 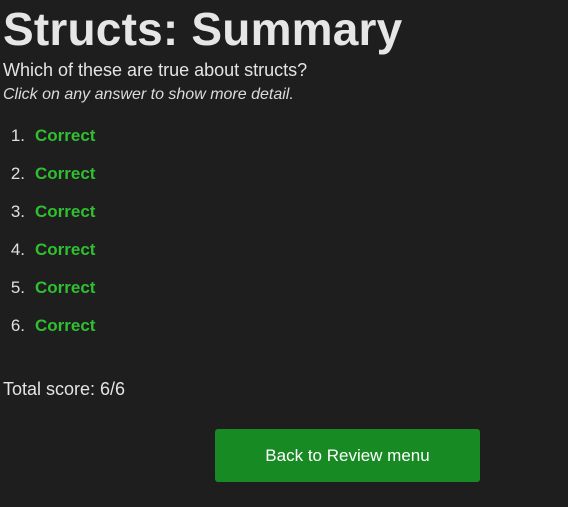 I want to click on hint-text: Click on any answer to show more detail., so click(x=148, y=94).